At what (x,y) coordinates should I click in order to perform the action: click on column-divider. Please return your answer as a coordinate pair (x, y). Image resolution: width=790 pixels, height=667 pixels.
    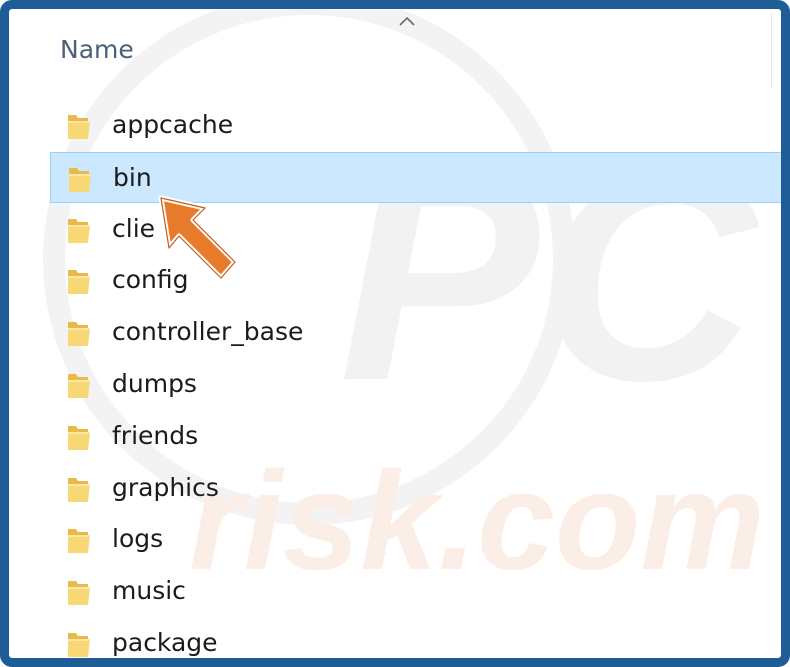
    Looking at the image, I should click on (771, 50).